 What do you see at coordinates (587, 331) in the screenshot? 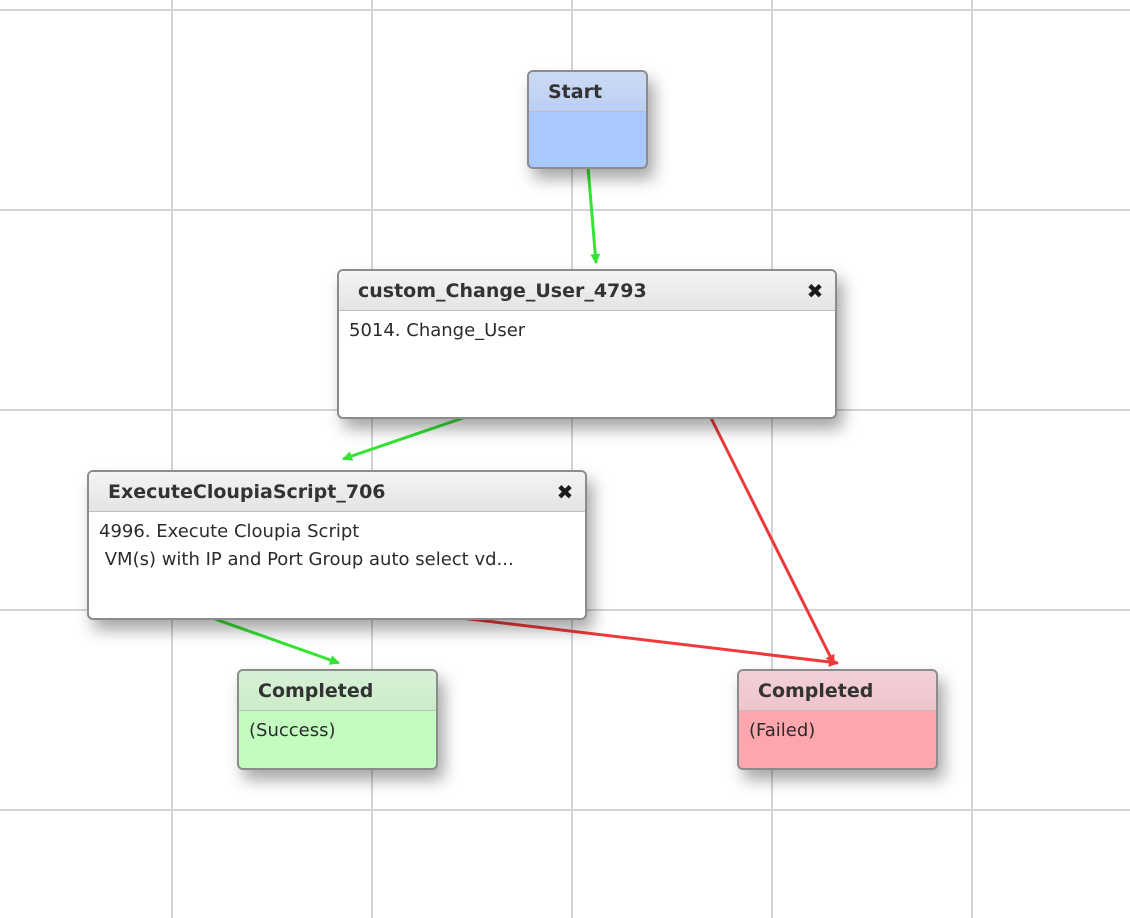
I see `change-user-task-body: 5014. Change_User` at bounding box center [587, 331].